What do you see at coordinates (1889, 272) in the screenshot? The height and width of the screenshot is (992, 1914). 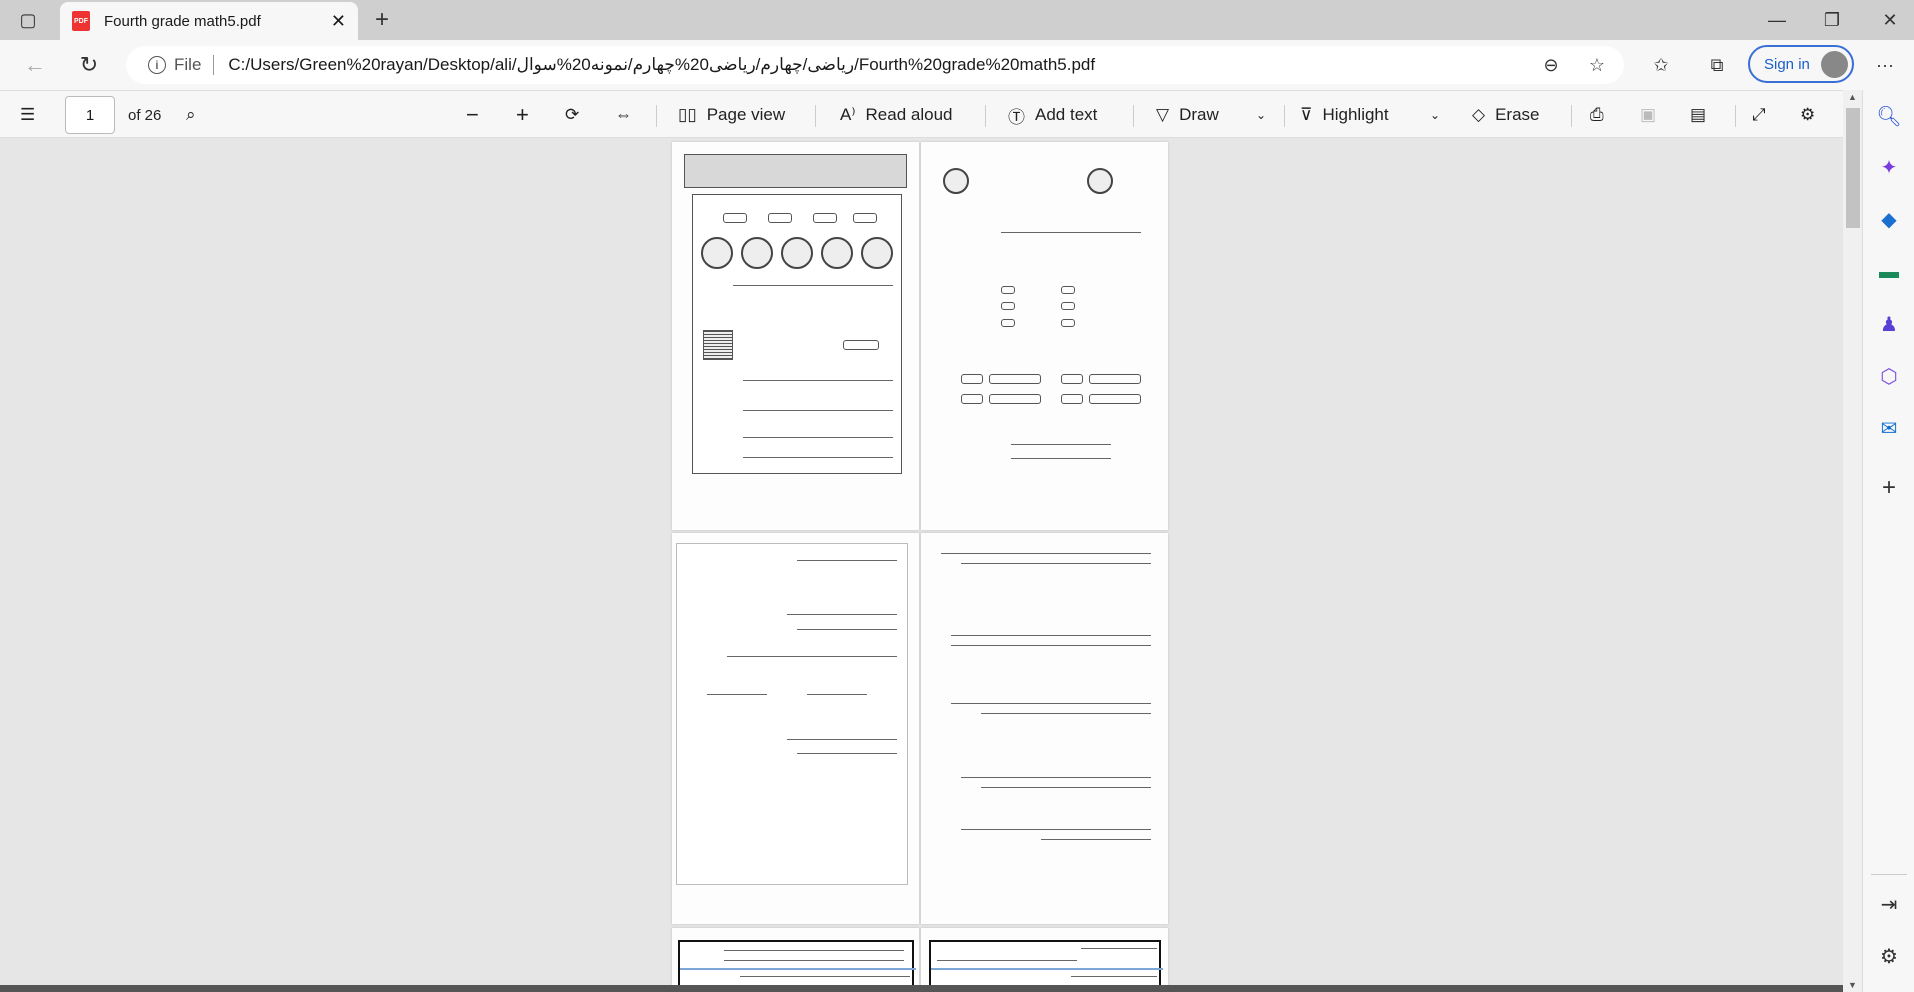 I see `toolbox-icon: ▬` at bounding box center [1889, 272].